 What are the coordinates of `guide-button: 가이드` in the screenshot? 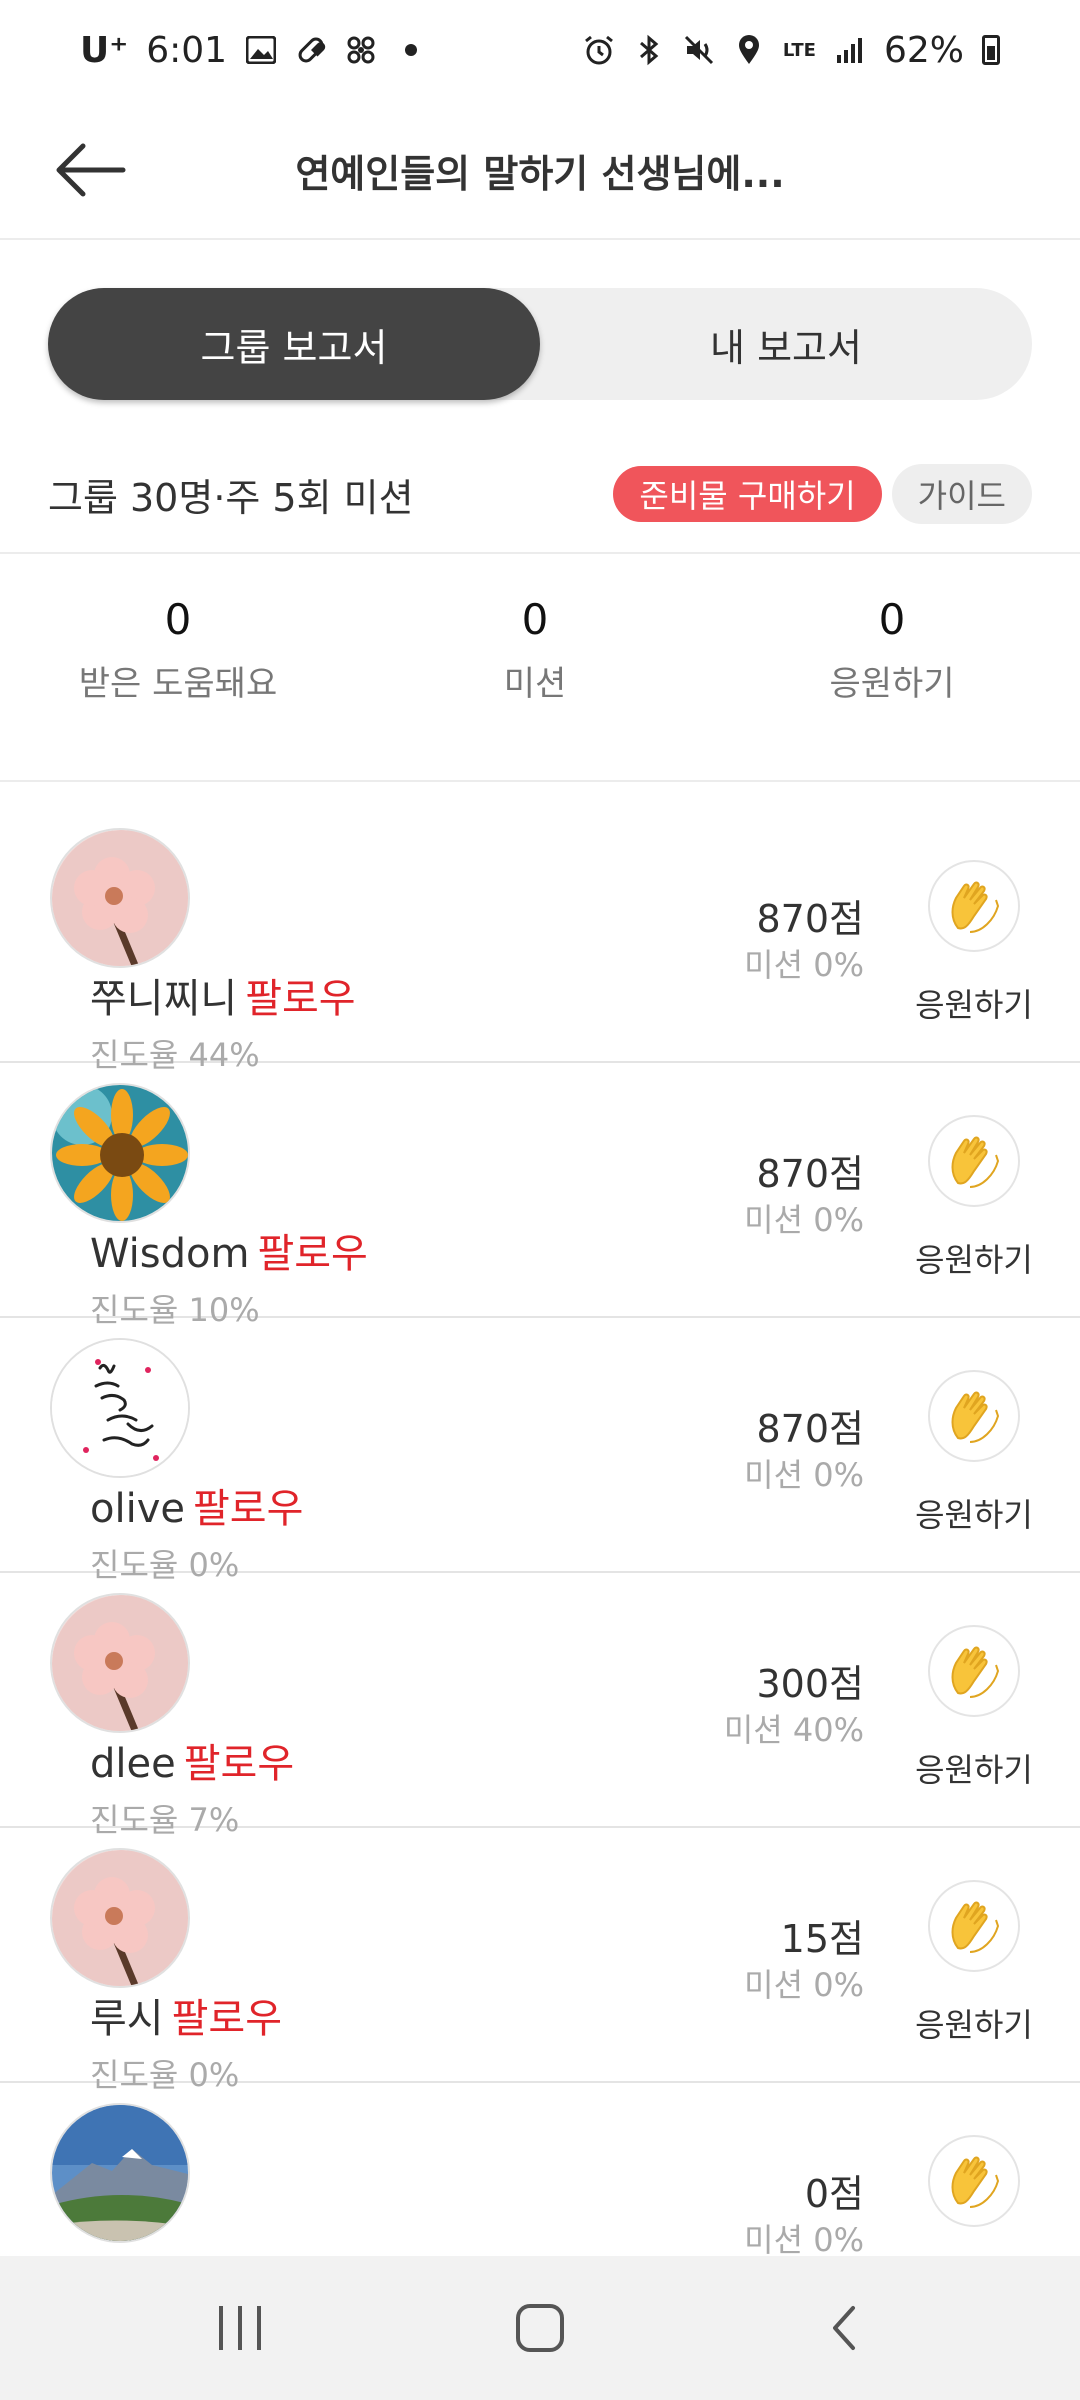 It's located at (961, 494).